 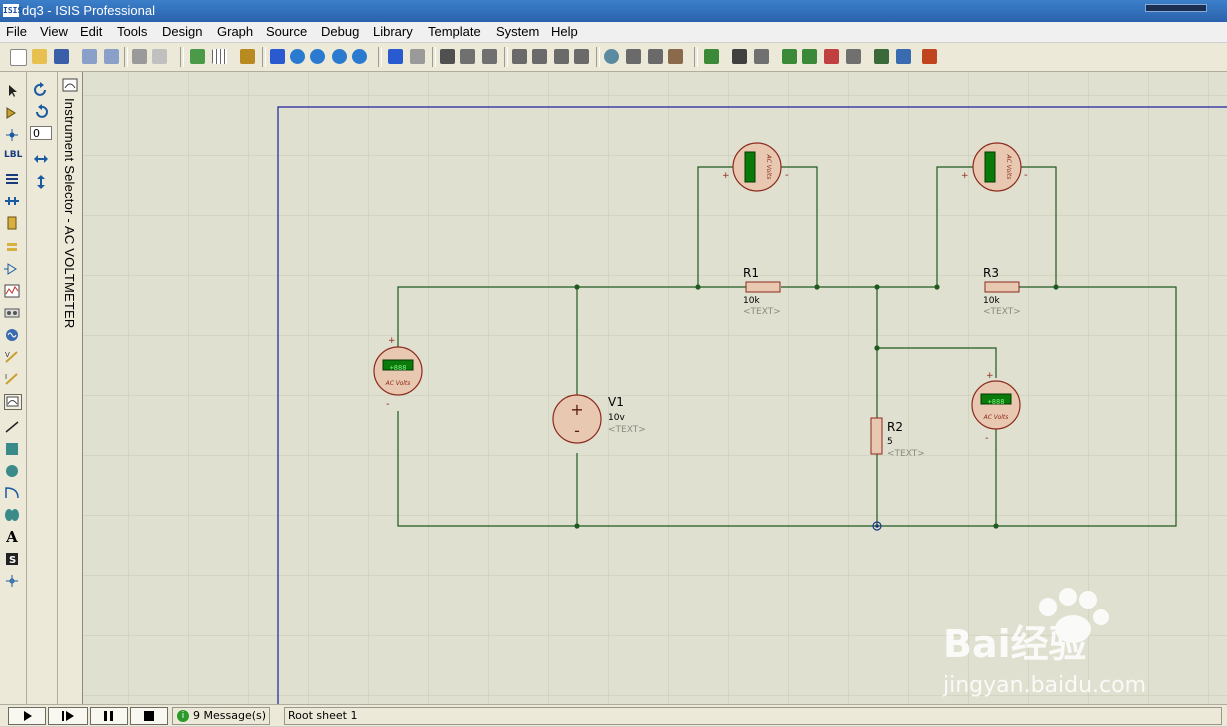 I want to click on bill-of-materials-icon, so click(x=881, y=56).